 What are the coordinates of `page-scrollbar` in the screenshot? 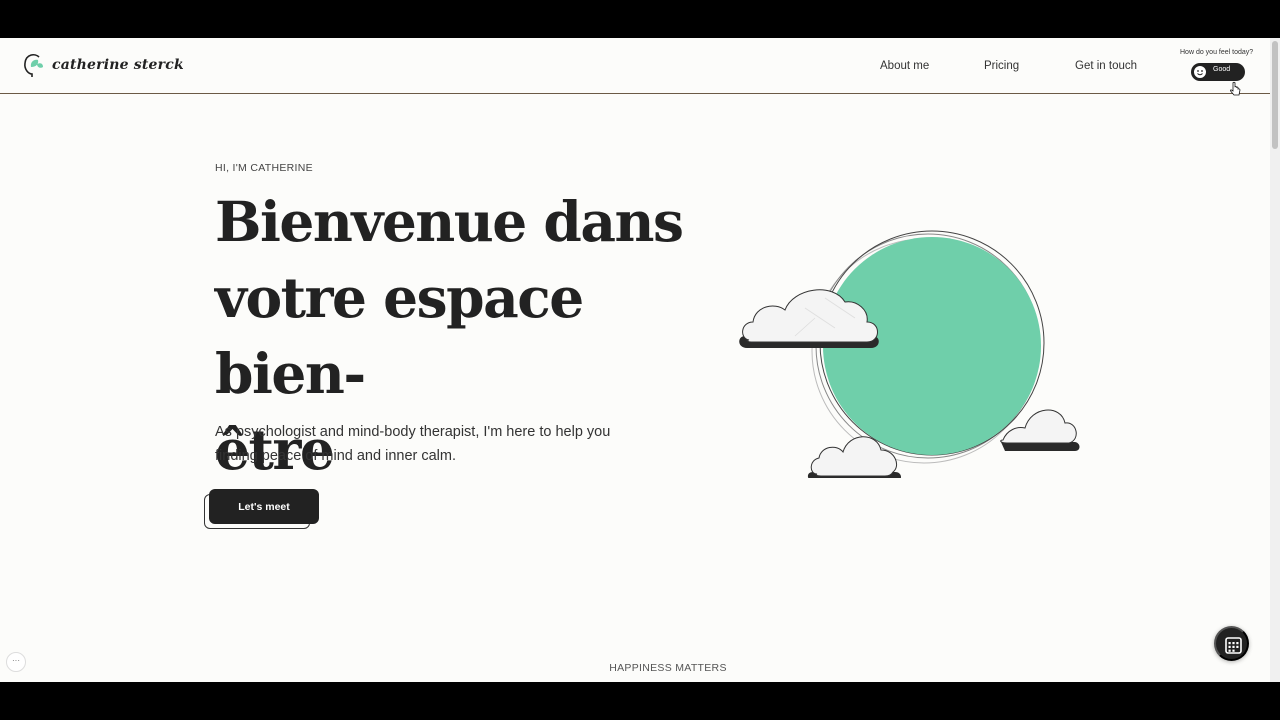 It's located at (1275, 360).